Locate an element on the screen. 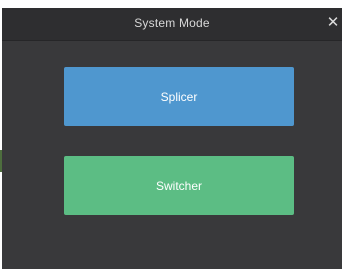  splicer-button-label: Splicer is located at coordinates (179, 96).